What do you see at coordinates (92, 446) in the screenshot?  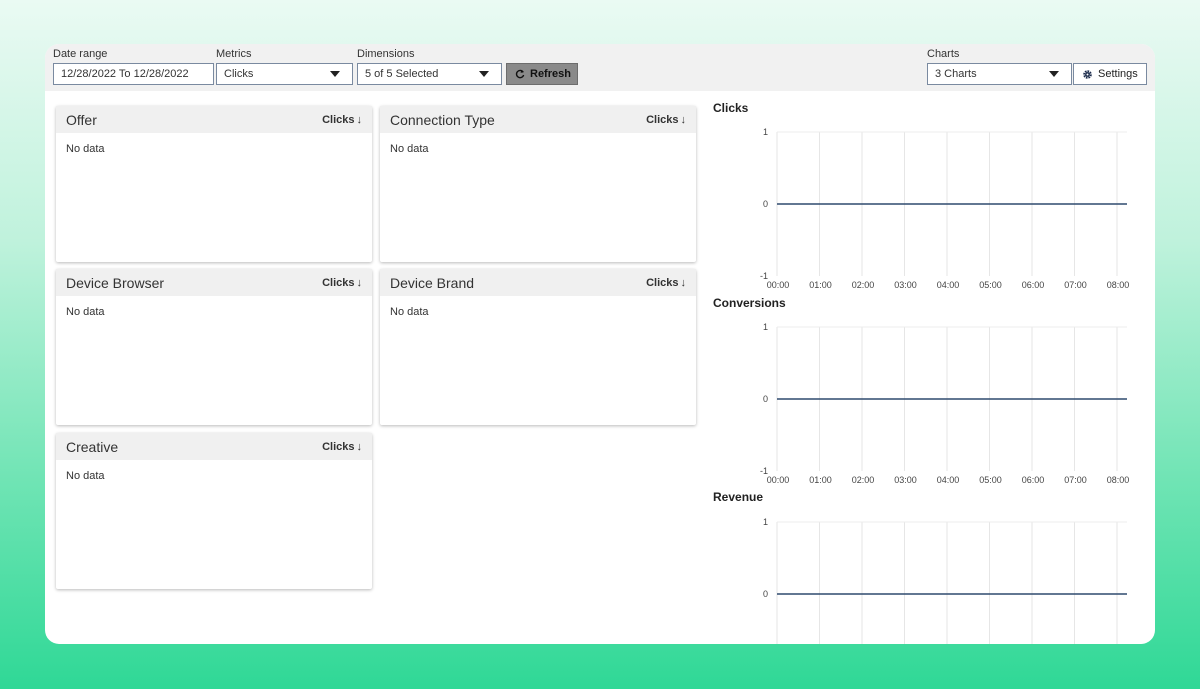 I see `card-title: Creative` at bounding box center [92, 446].